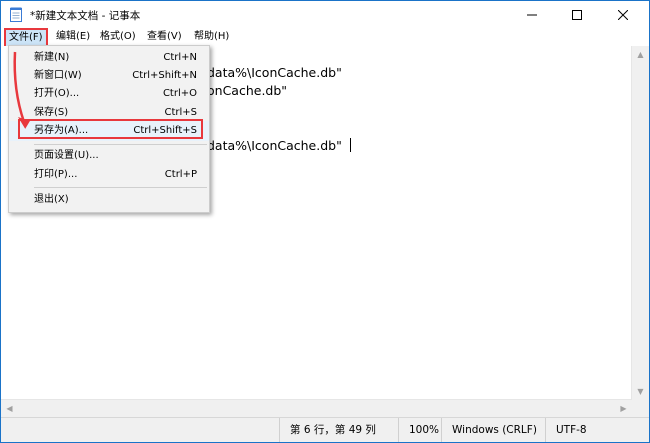  I want to click on menu-item-label: 新窗口(W), so click(58, 75).